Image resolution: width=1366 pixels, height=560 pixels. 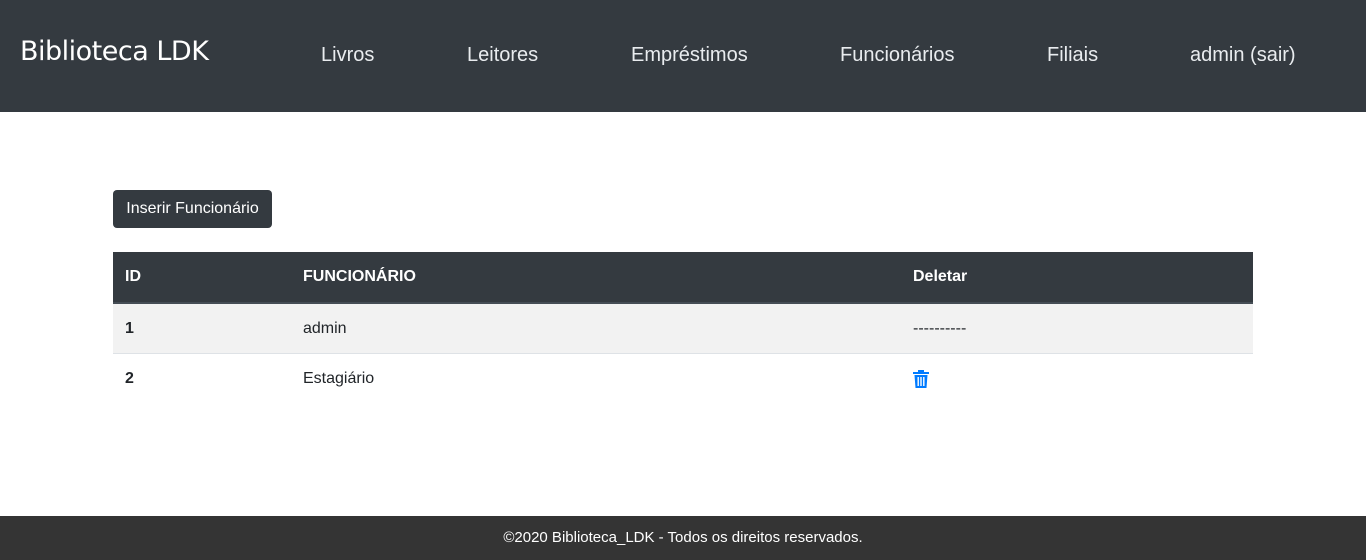 I want to click on table-row: 2 Estagiário, so click(x=683, y=378).